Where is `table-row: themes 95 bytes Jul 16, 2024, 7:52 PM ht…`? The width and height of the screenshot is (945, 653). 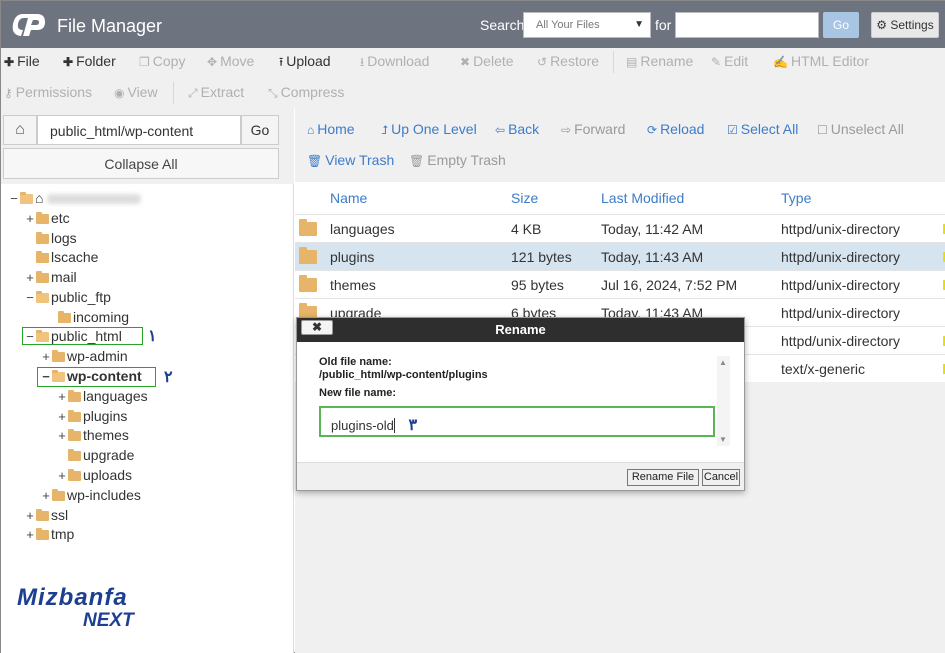
table-row: themes 95 bytes Jul 16, 2024, 7:52 PM ht… is located at coordinates (620, 284).